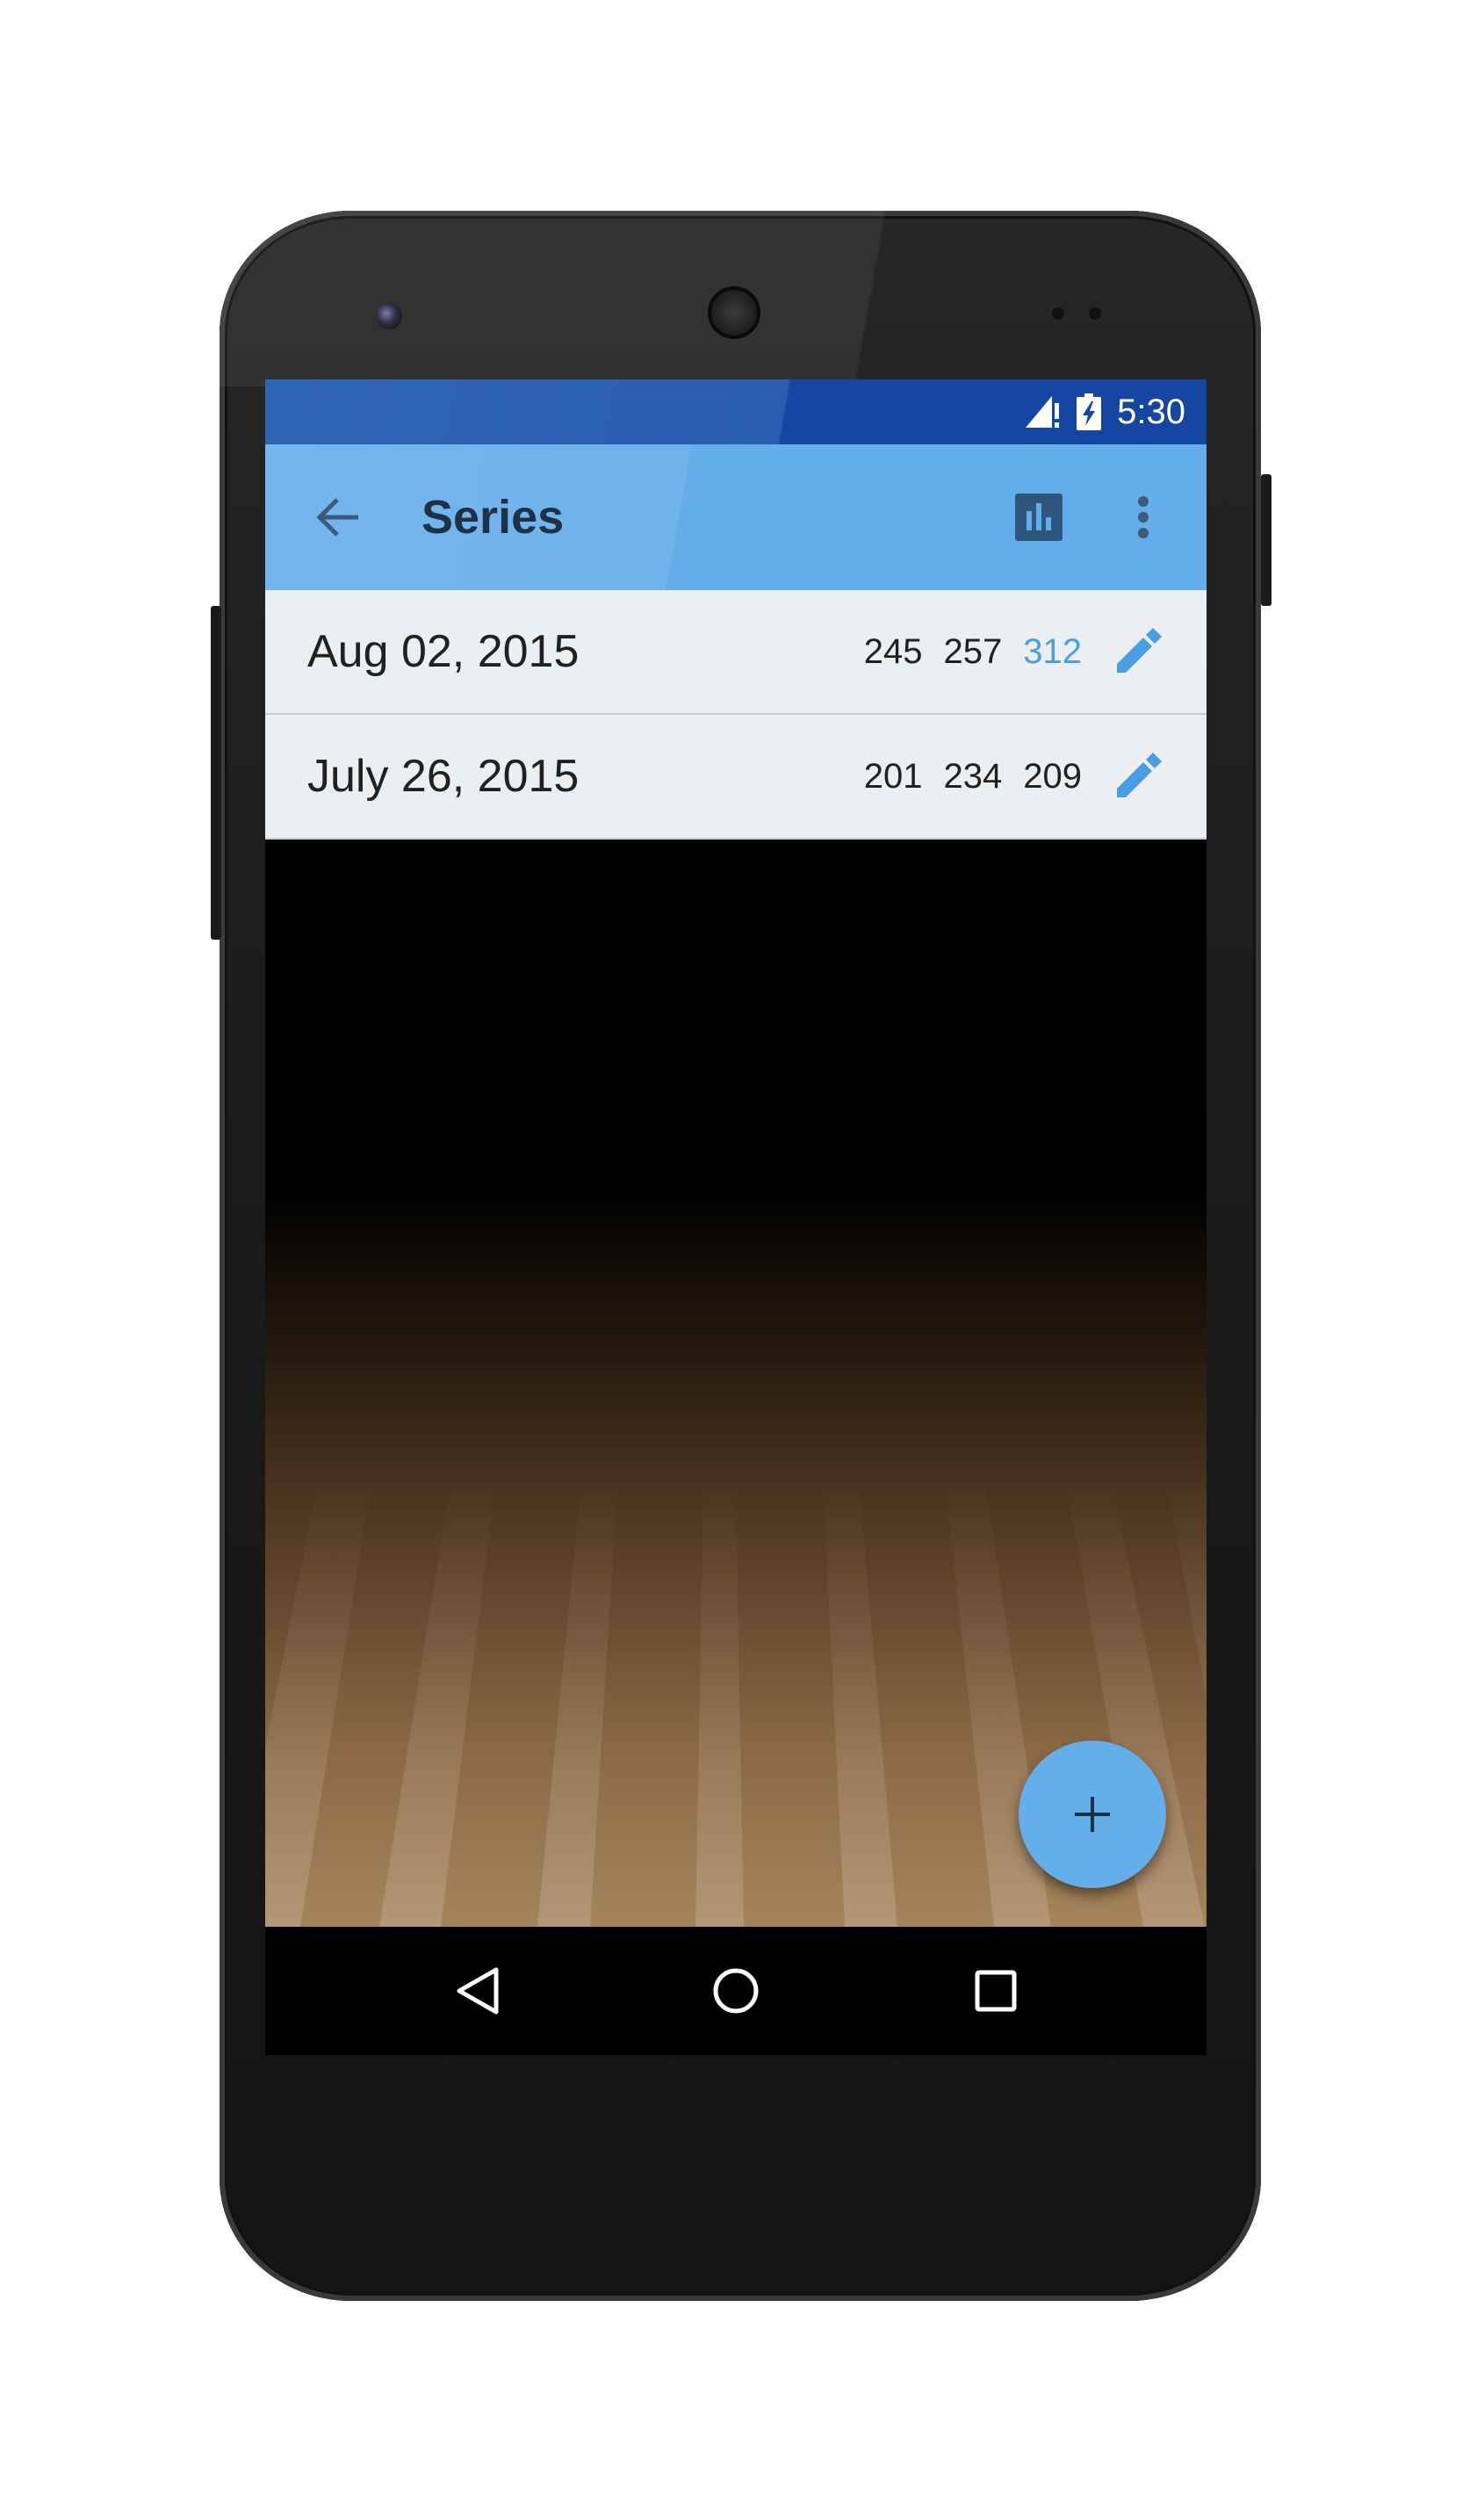 Image resolution: width=1484 pixels, height=2509 pixels. I want to click on series-scores: 245 257 312, so click(973, 652).